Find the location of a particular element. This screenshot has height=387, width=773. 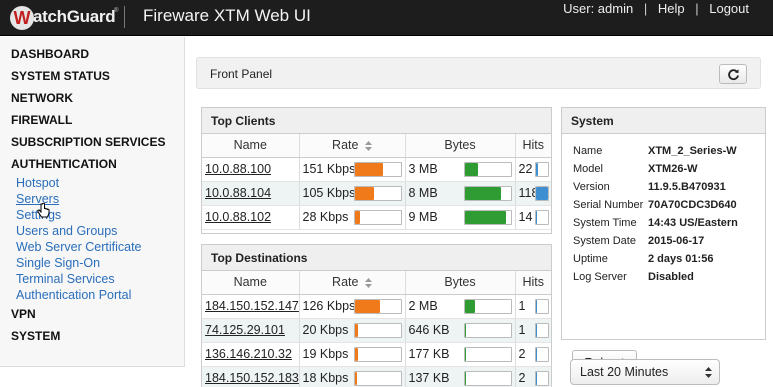

cell-name: 10.0.88.104 is located at coordinates (251, 193).